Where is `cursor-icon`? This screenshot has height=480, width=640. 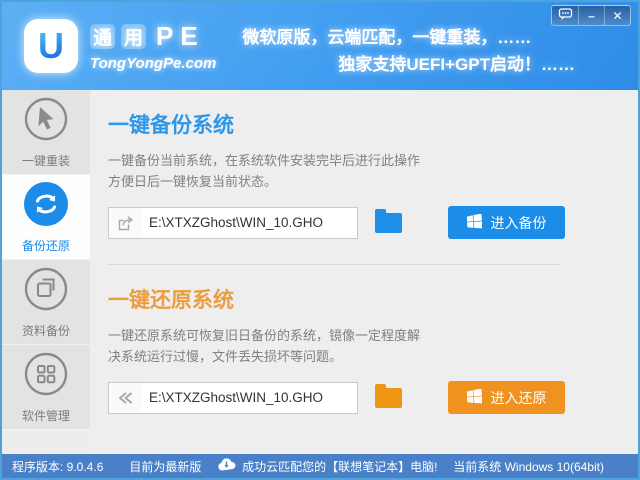 cursor-icon is located at coordinates (46, 121).